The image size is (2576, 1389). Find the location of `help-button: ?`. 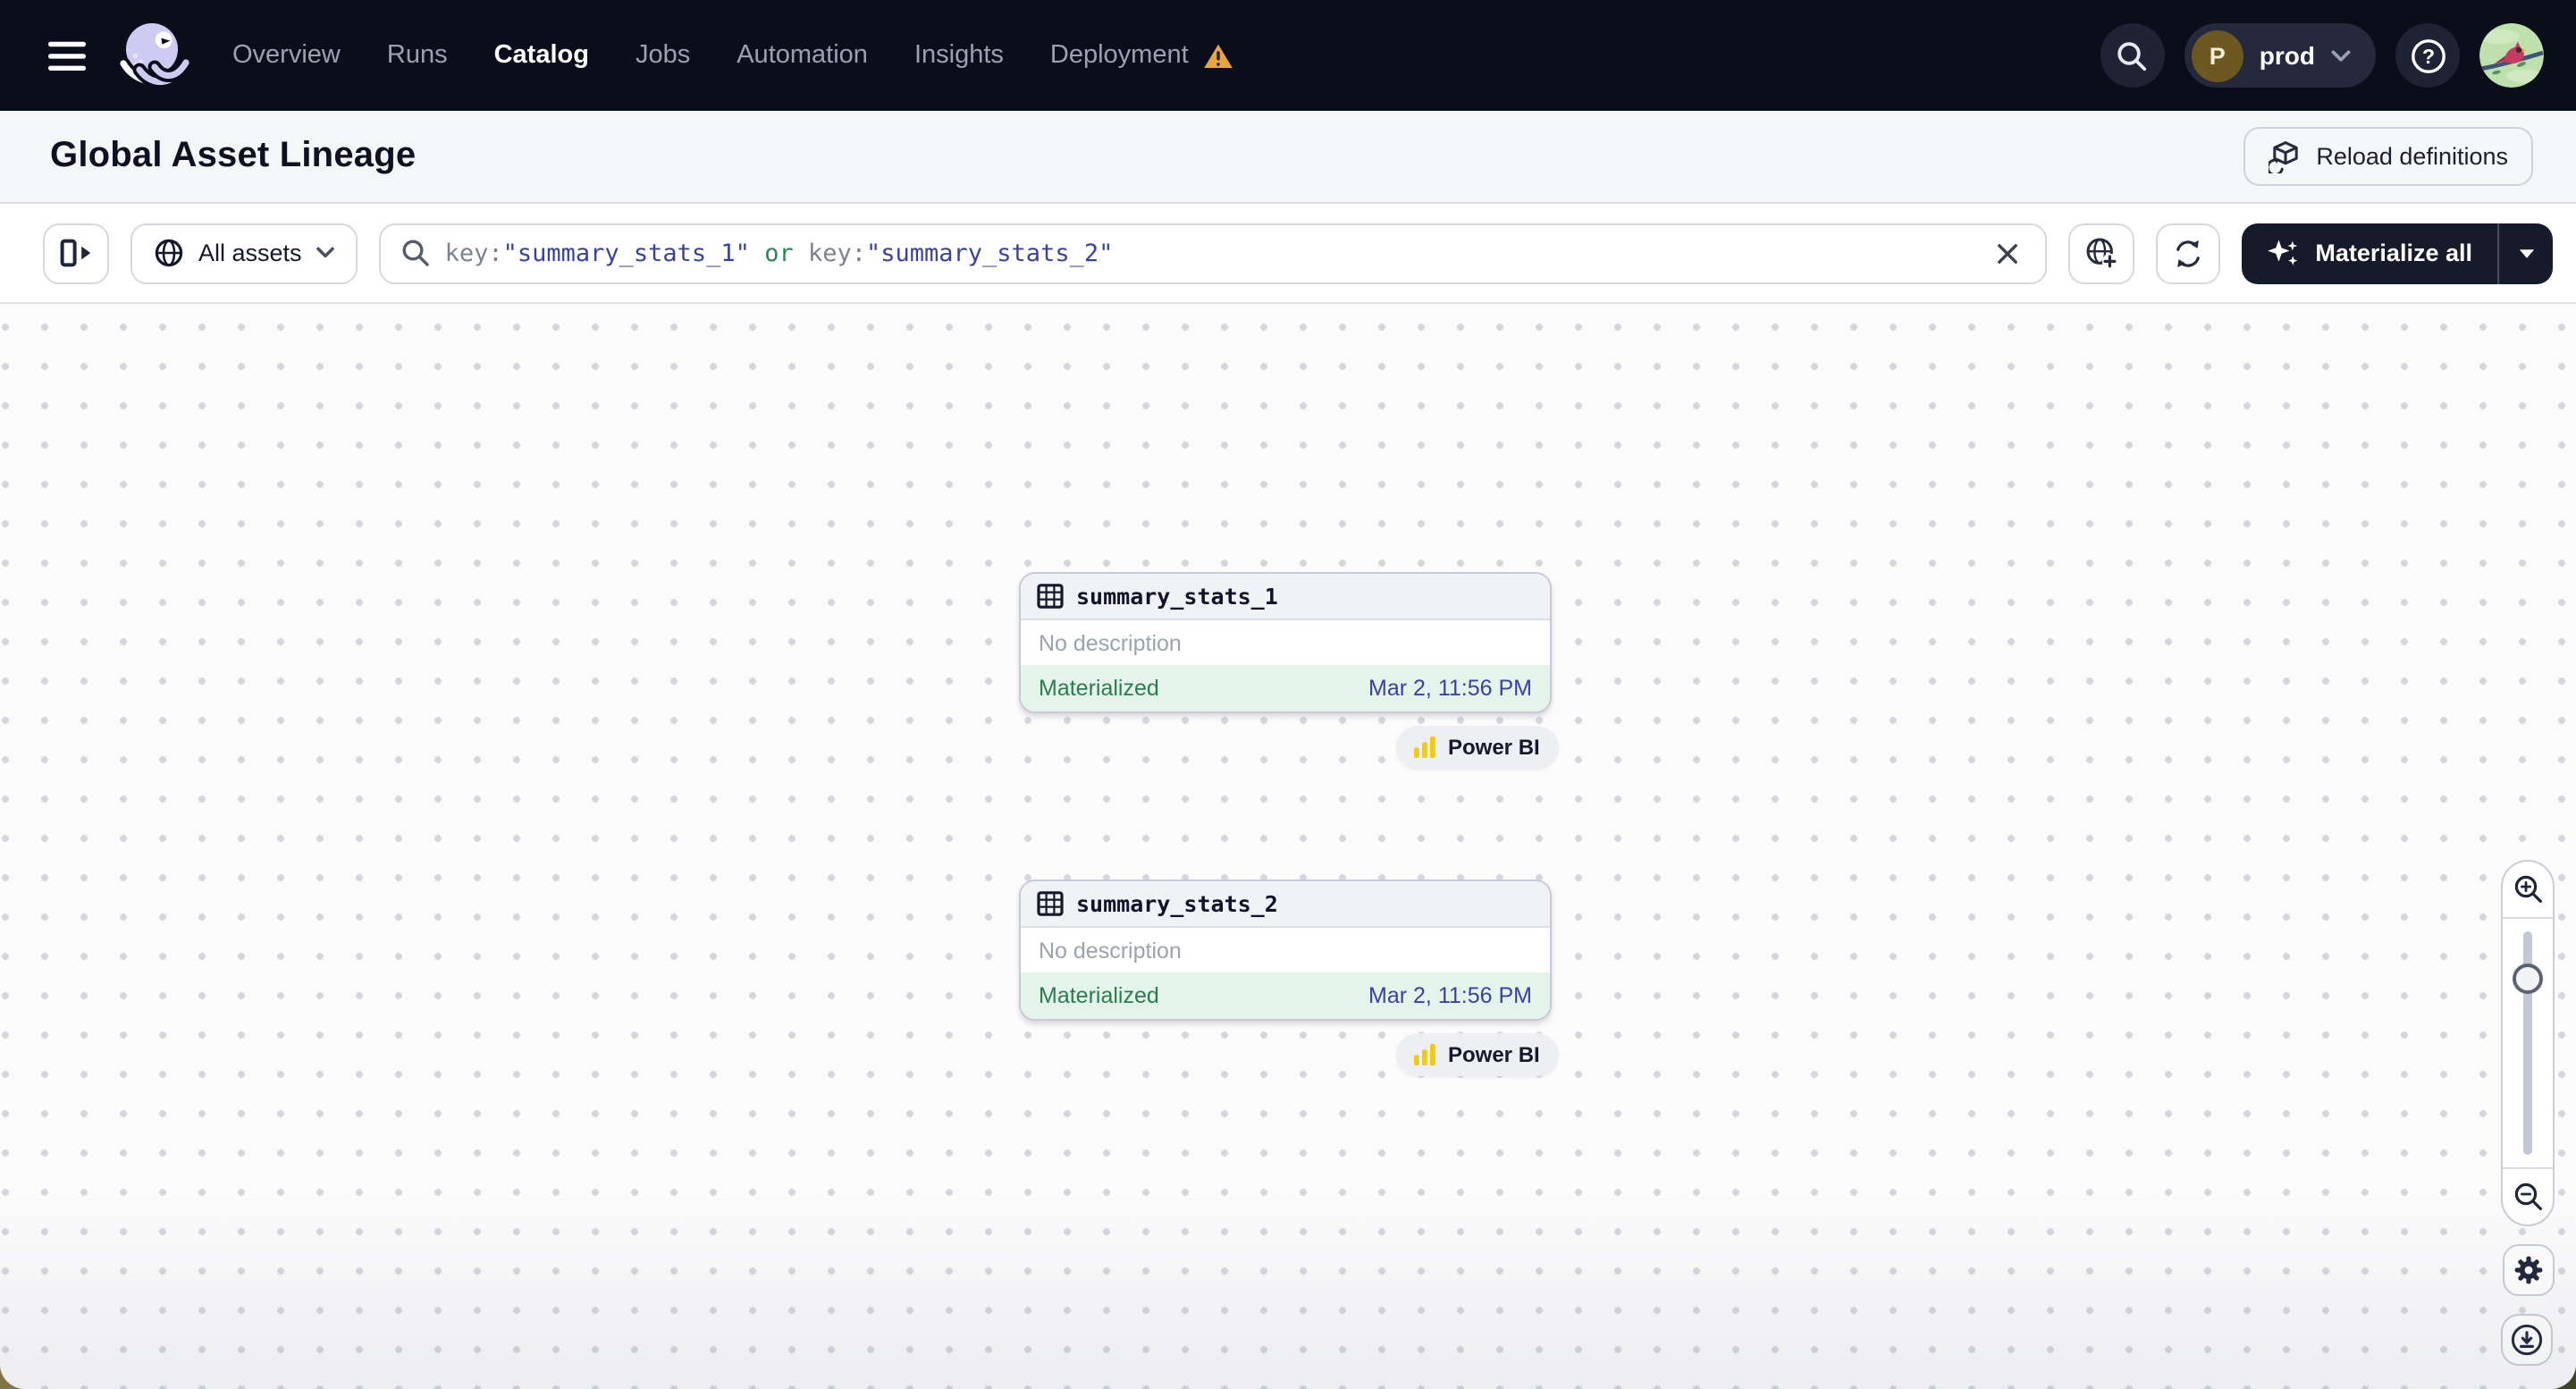

help-button: ? is located at coordinates (2428, 55).